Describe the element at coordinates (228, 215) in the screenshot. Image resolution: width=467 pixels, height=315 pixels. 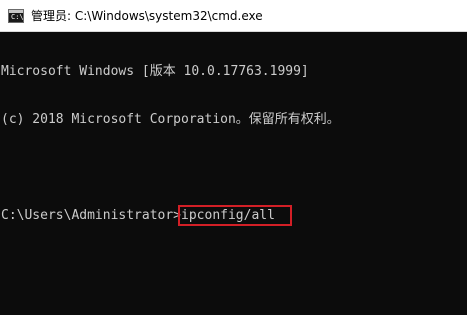
I see `console-command: ipconfig/all` at that location.